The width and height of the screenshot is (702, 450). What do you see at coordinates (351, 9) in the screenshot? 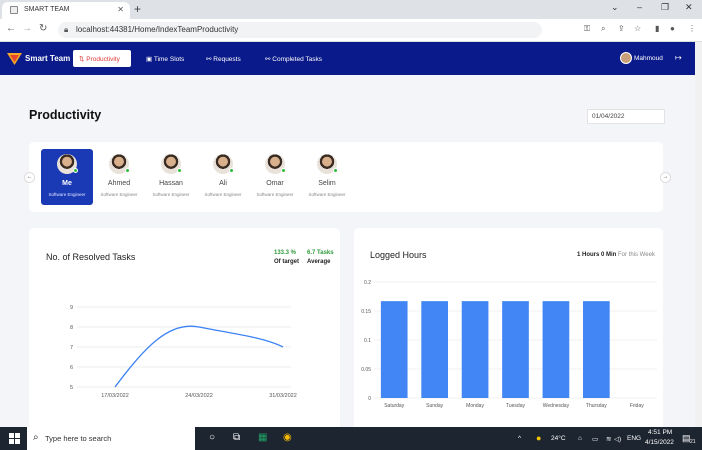
I see `browser-tab-strip: SMART TEAM ✕ + ⌄ – ❐ ✕` at bounding box center [351, 9].